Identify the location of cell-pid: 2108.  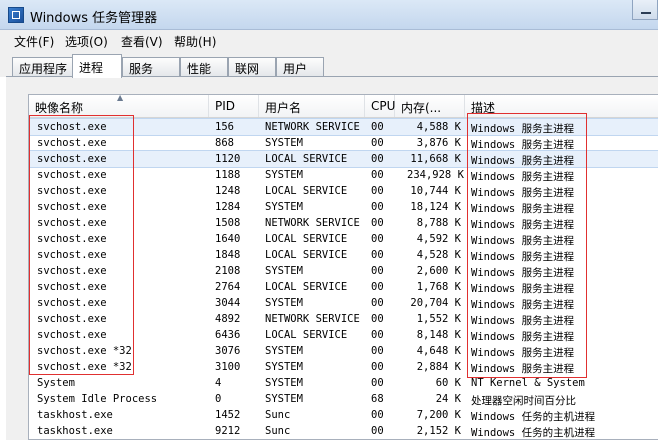
(228, 271).